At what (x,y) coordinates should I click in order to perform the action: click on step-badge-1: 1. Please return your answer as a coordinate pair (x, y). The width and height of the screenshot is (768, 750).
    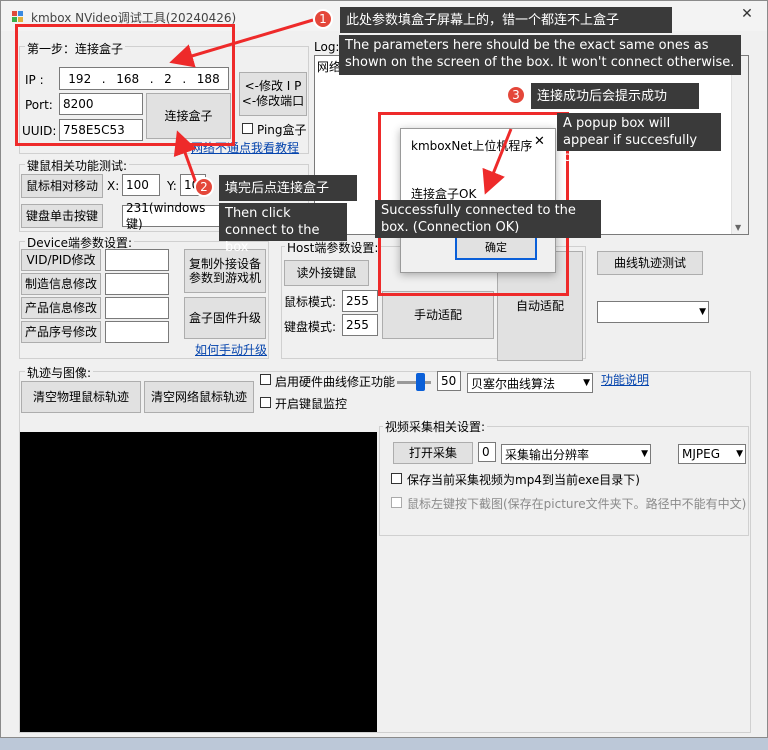
    Looking at the image, I should click on (323, 19).